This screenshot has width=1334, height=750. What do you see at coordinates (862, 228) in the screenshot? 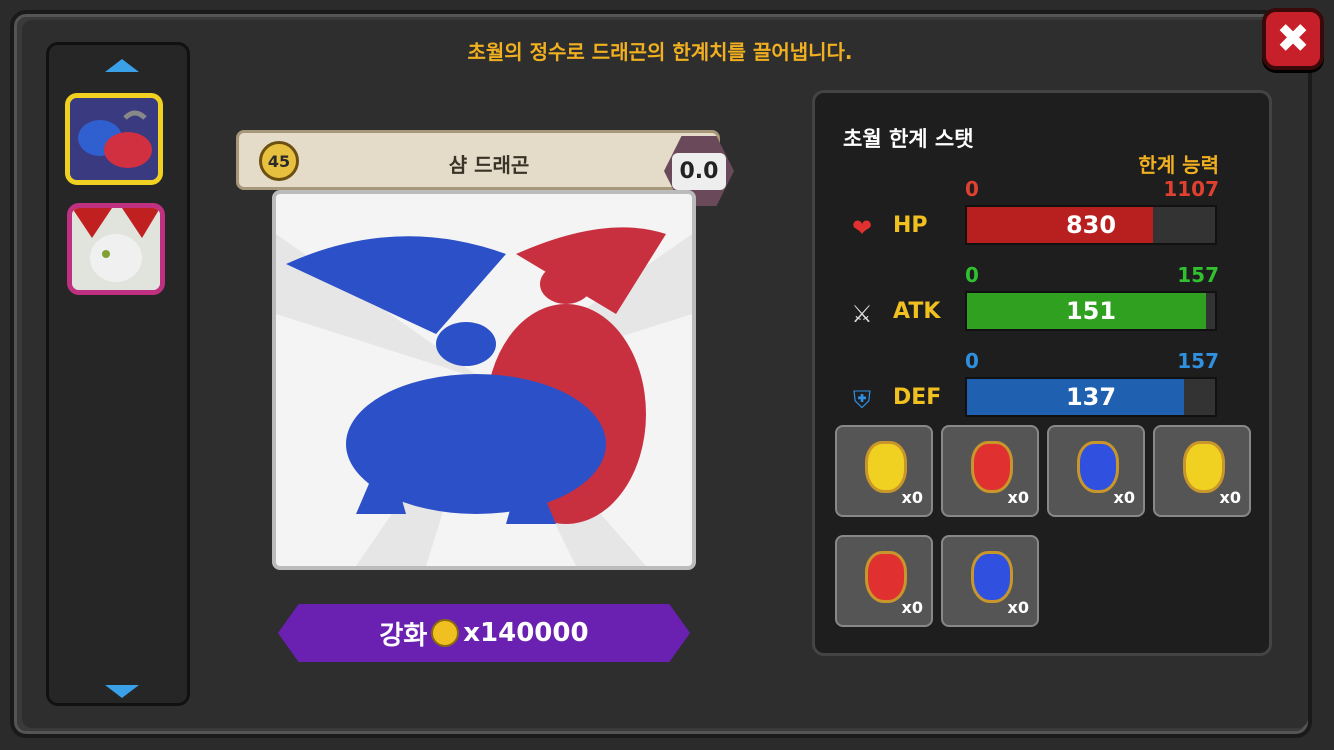
I see `heart-icon: ❤` at bounding box center [862, 228].